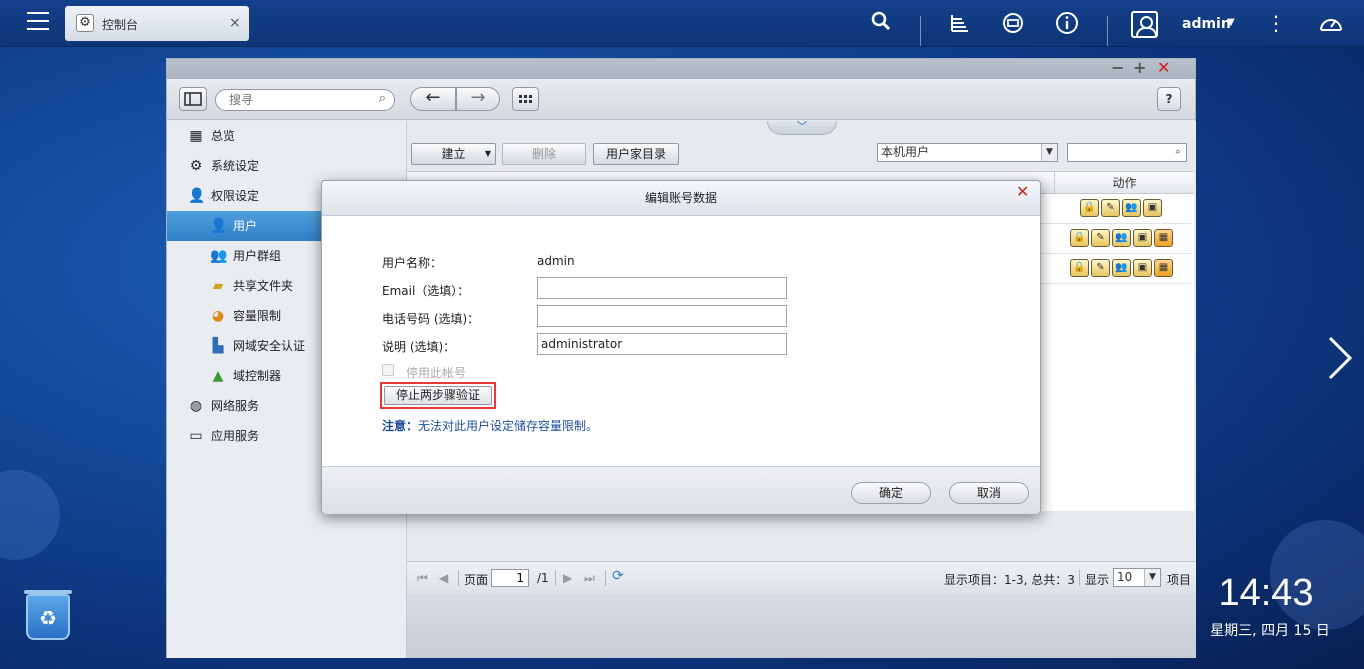 The height and width of the screenshot is (669, 1364). Describe the element at coordinates (426, 291) in the screenshot. I see `email-label: Email（选填）：` at that location.